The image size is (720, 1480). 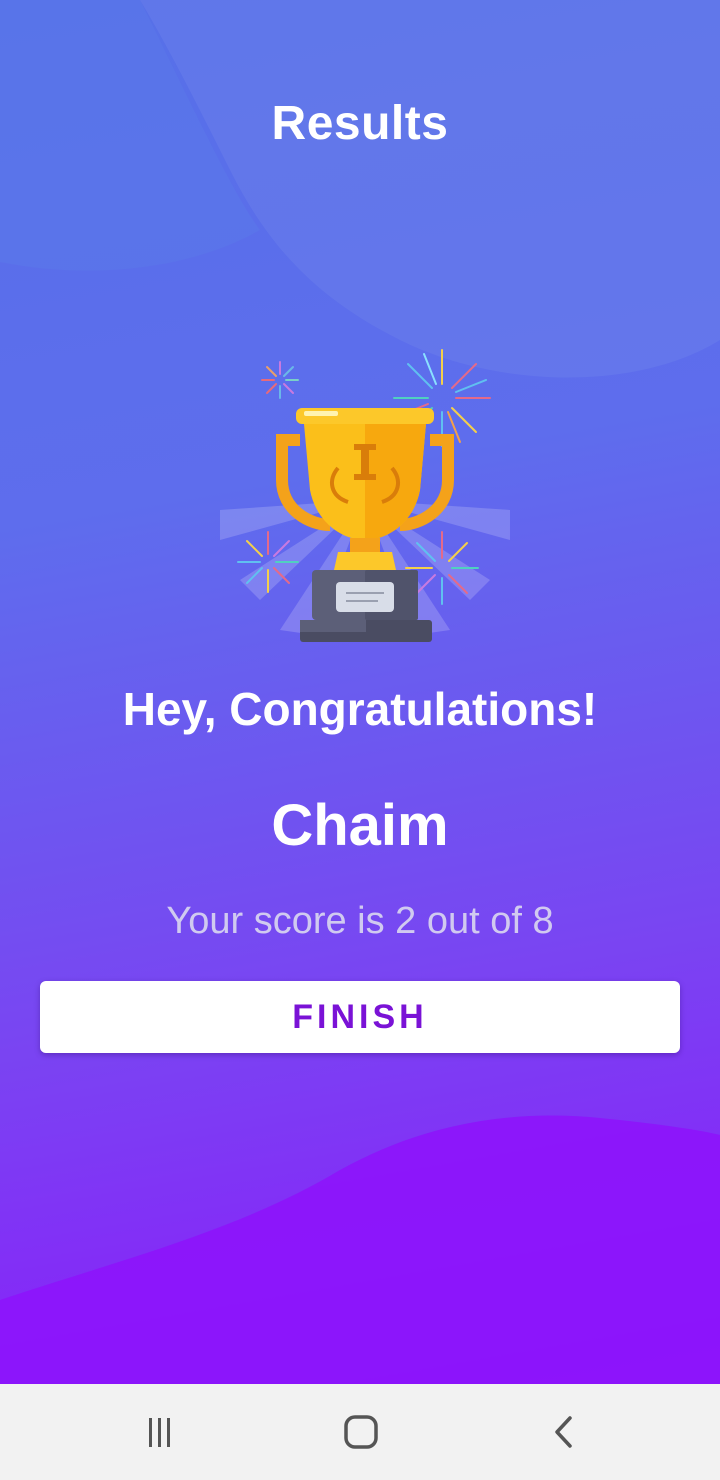 I want to click on recent-apps-icon, so click(x=159, y=1432).